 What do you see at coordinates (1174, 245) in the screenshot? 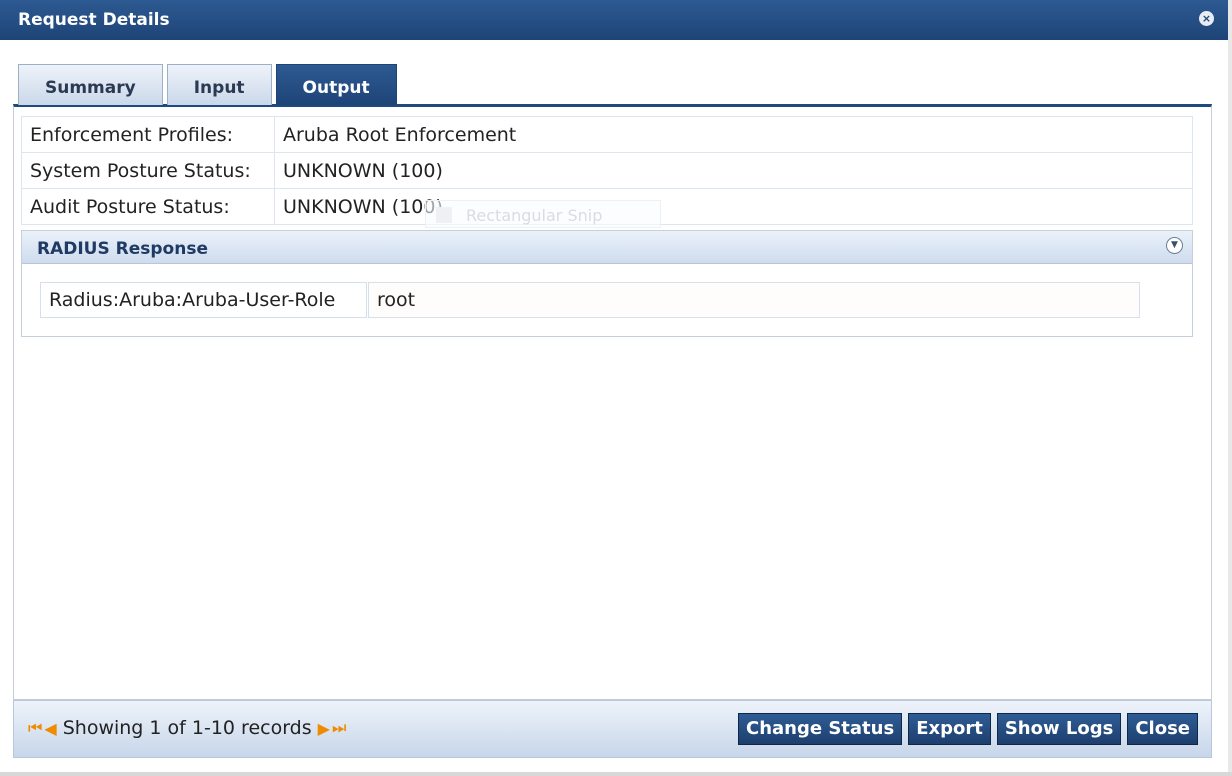
I see `collapse-icon: ▼` at bounding box center [1174, 245].